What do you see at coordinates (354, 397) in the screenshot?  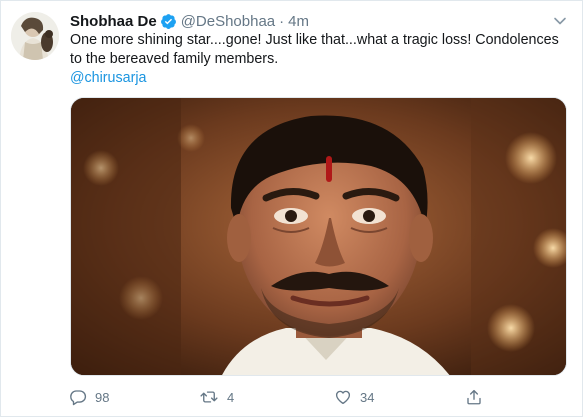 I see `like-button: 34` at bounding box center [354, 397].